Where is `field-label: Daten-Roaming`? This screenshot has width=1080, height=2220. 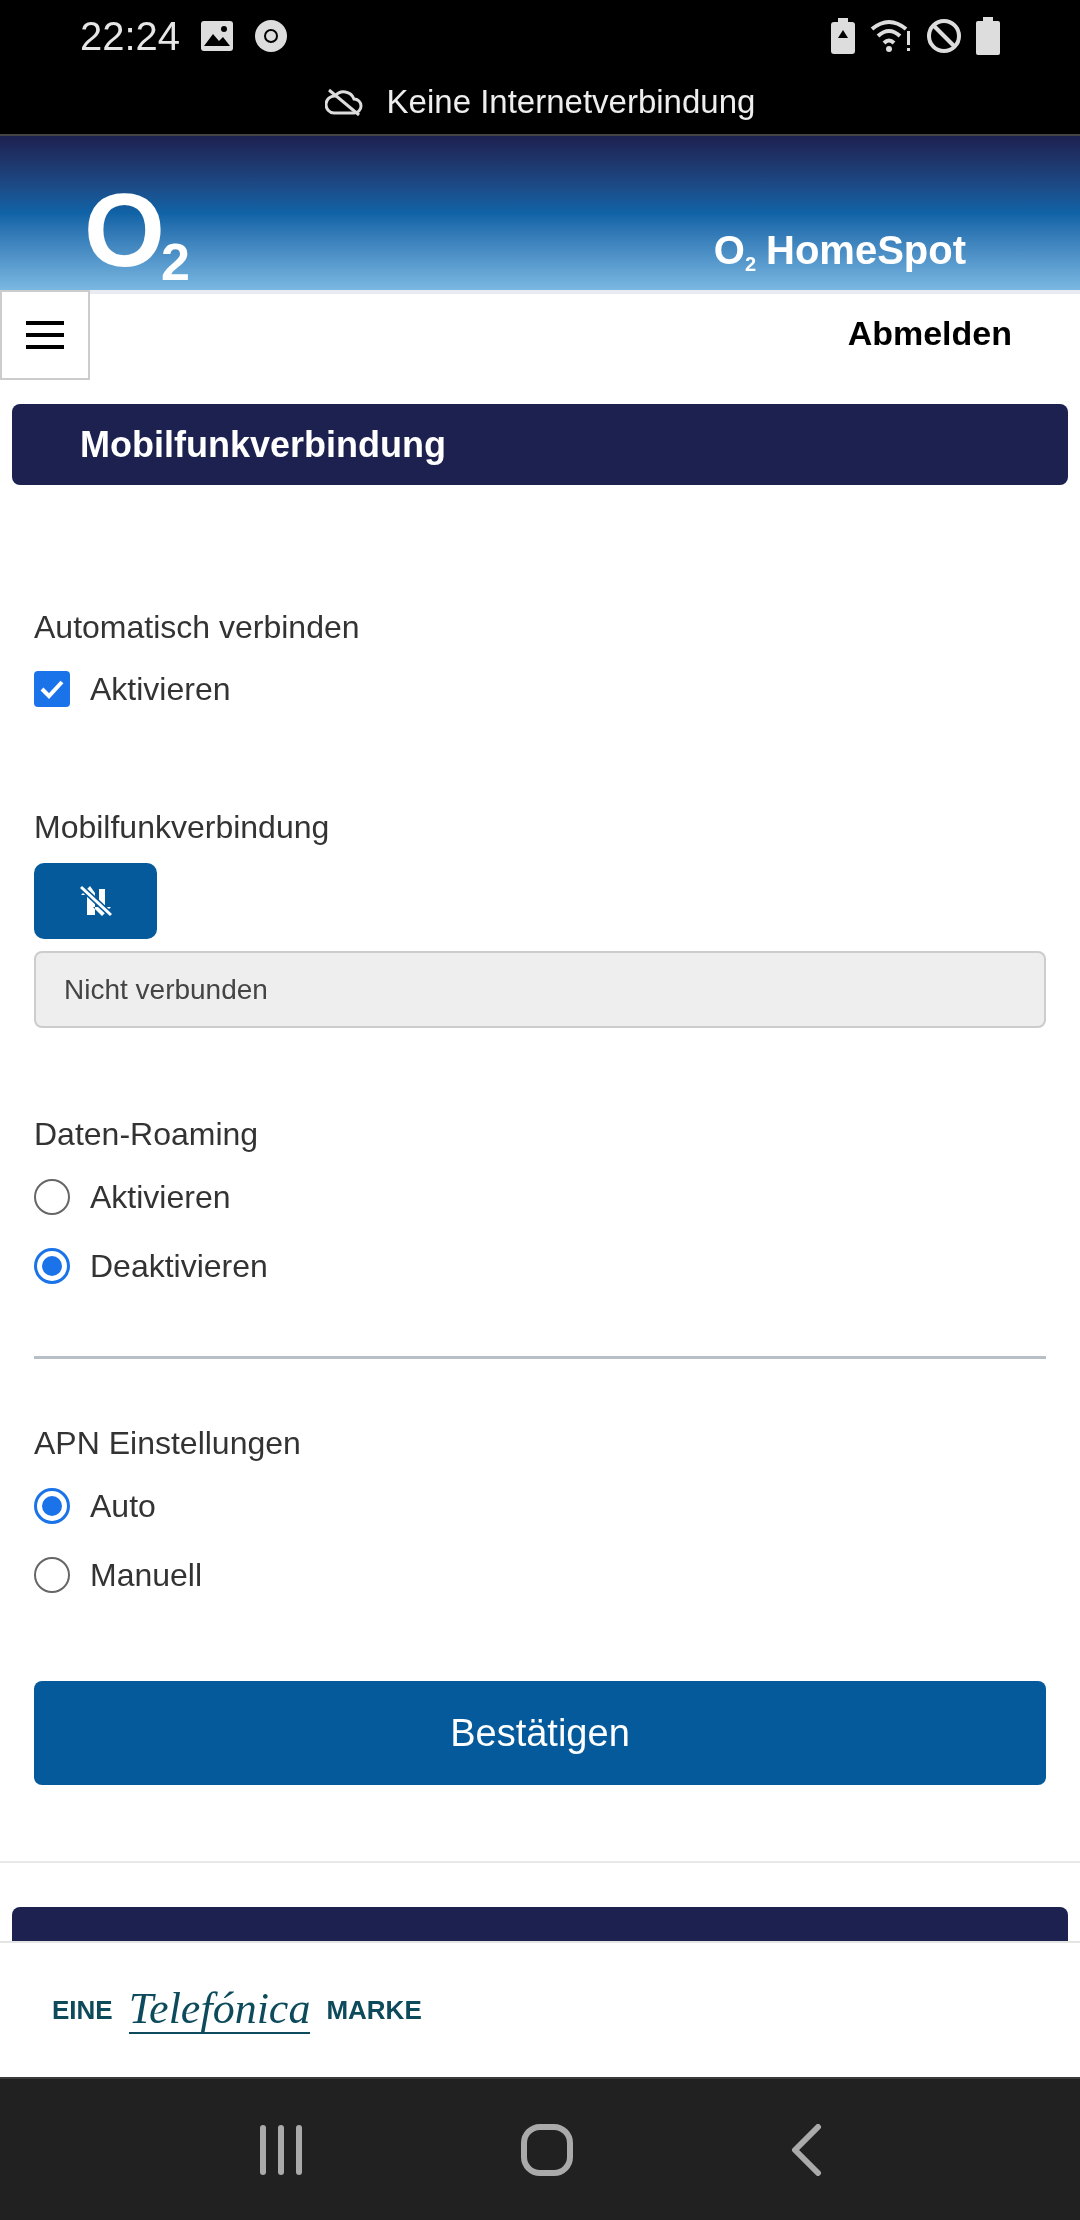
field-label: Daten-Roaming is located at coordinates (147, 1134).